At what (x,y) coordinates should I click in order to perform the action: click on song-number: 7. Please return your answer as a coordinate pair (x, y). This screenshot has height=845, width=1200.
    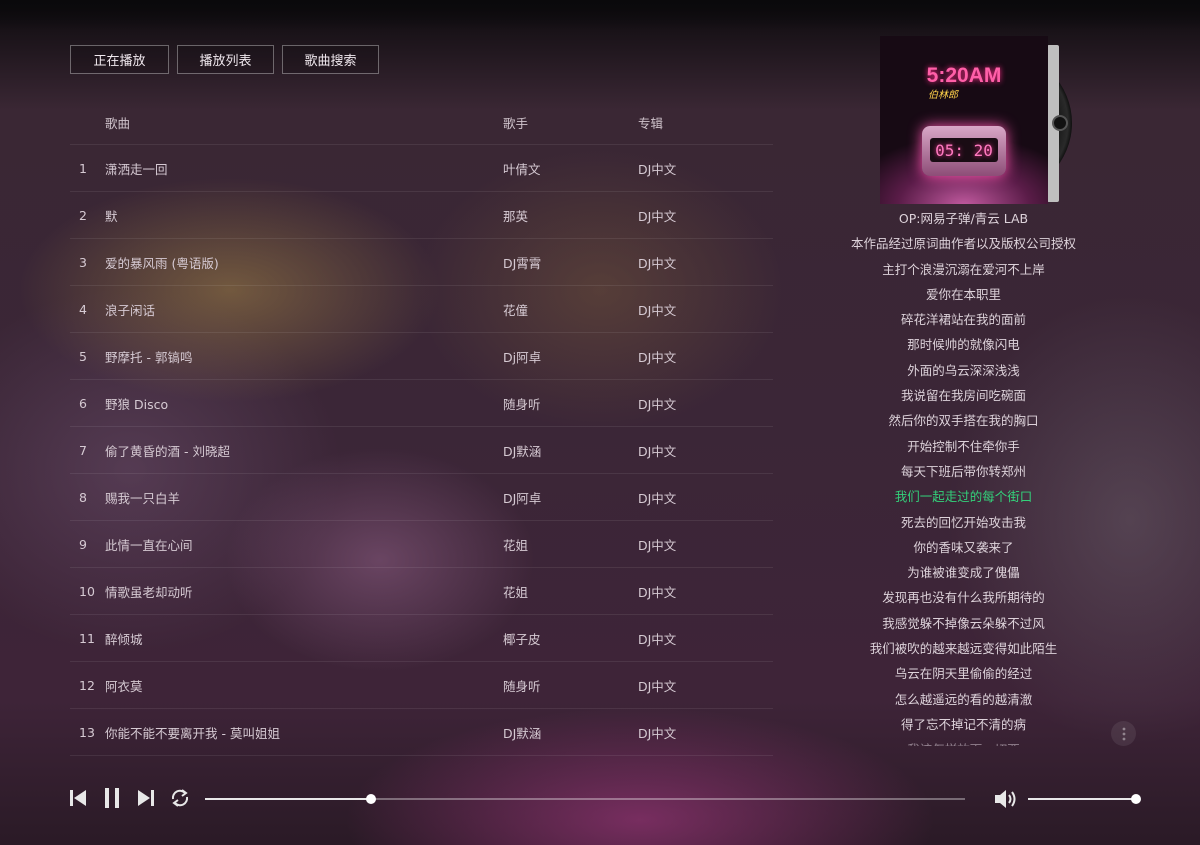
    Looking at the image, I should click on (83, 450).